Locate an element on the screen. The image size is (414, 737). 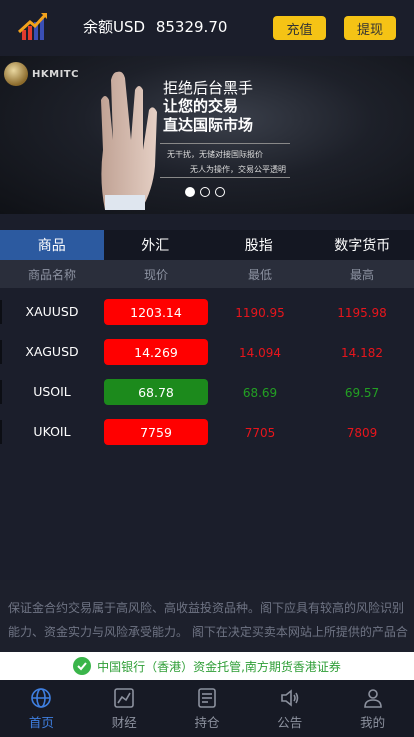
banner-headline-3: 直达国际市场 is located at coordinates (208, 125).